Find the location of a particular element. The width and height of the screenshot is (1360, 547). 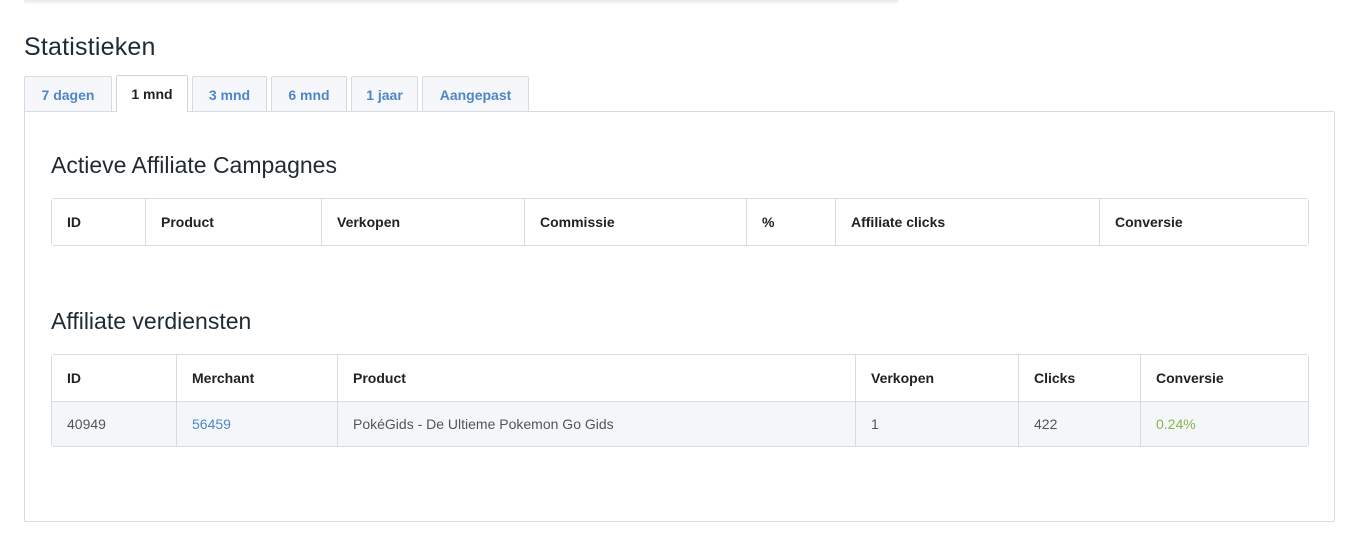

tab-1-mnd: 1 mnd is located at coordinates (152, 93).